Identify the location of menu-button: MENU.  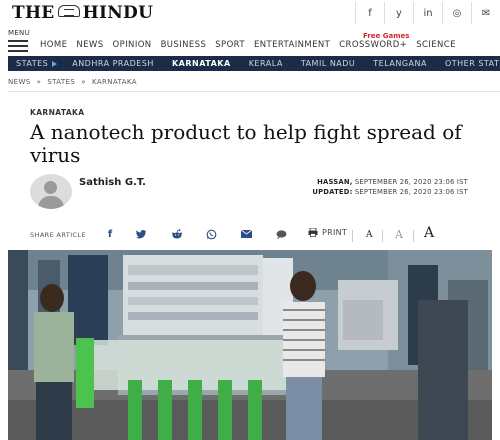
(20, 40).